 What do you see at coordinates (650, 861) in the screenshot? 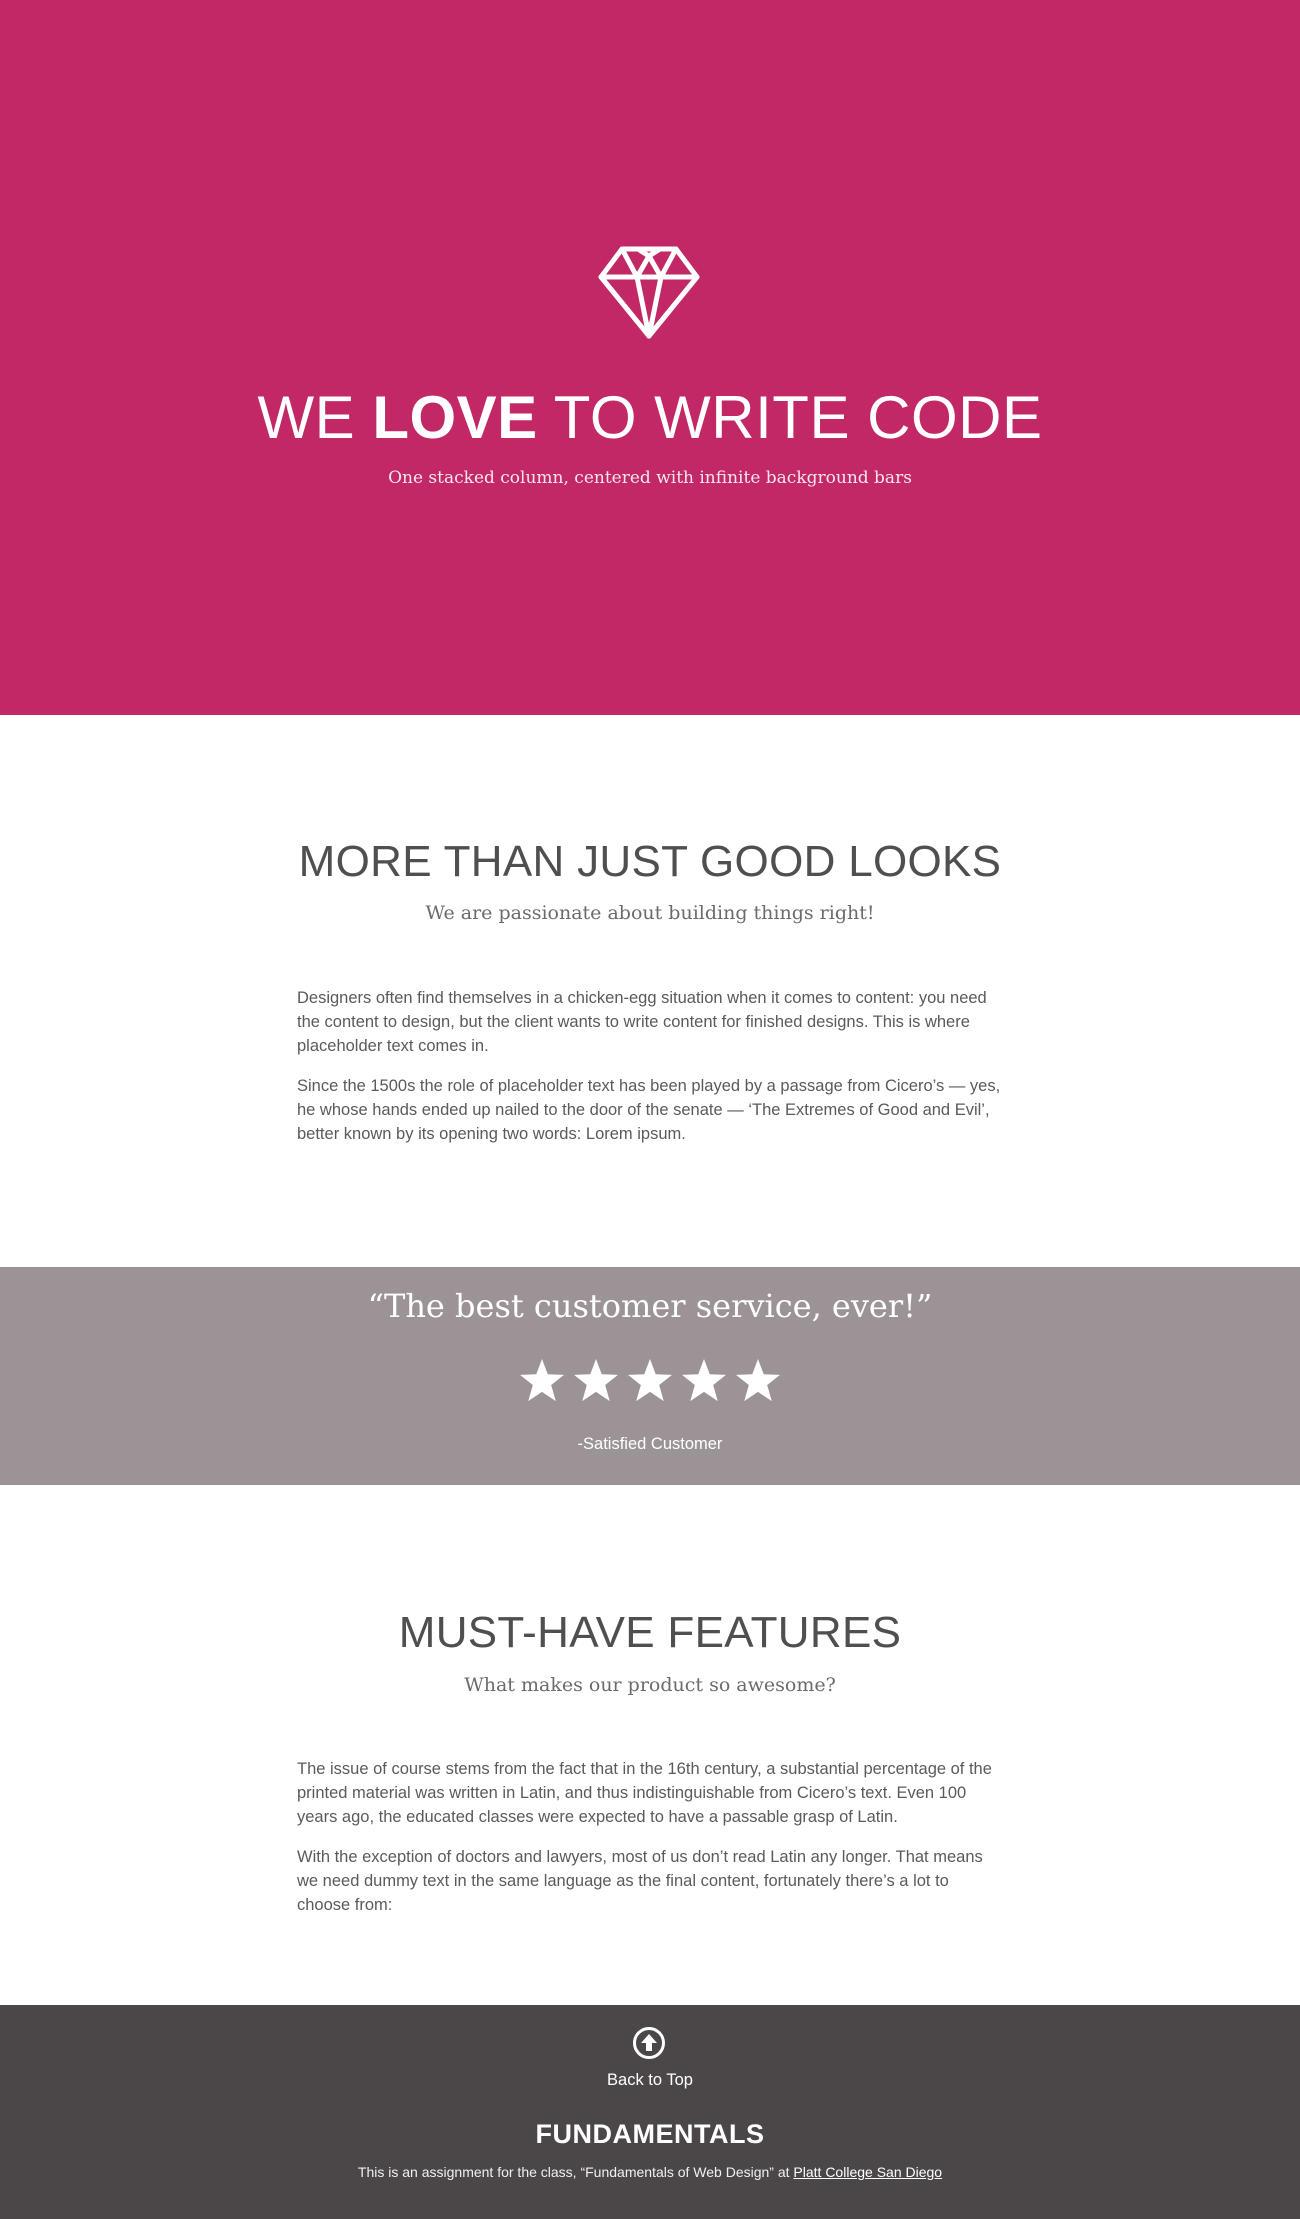
I see `section-heading: MORE THAN JUST GOOD LOOKS` at bounding box center [650, 861].